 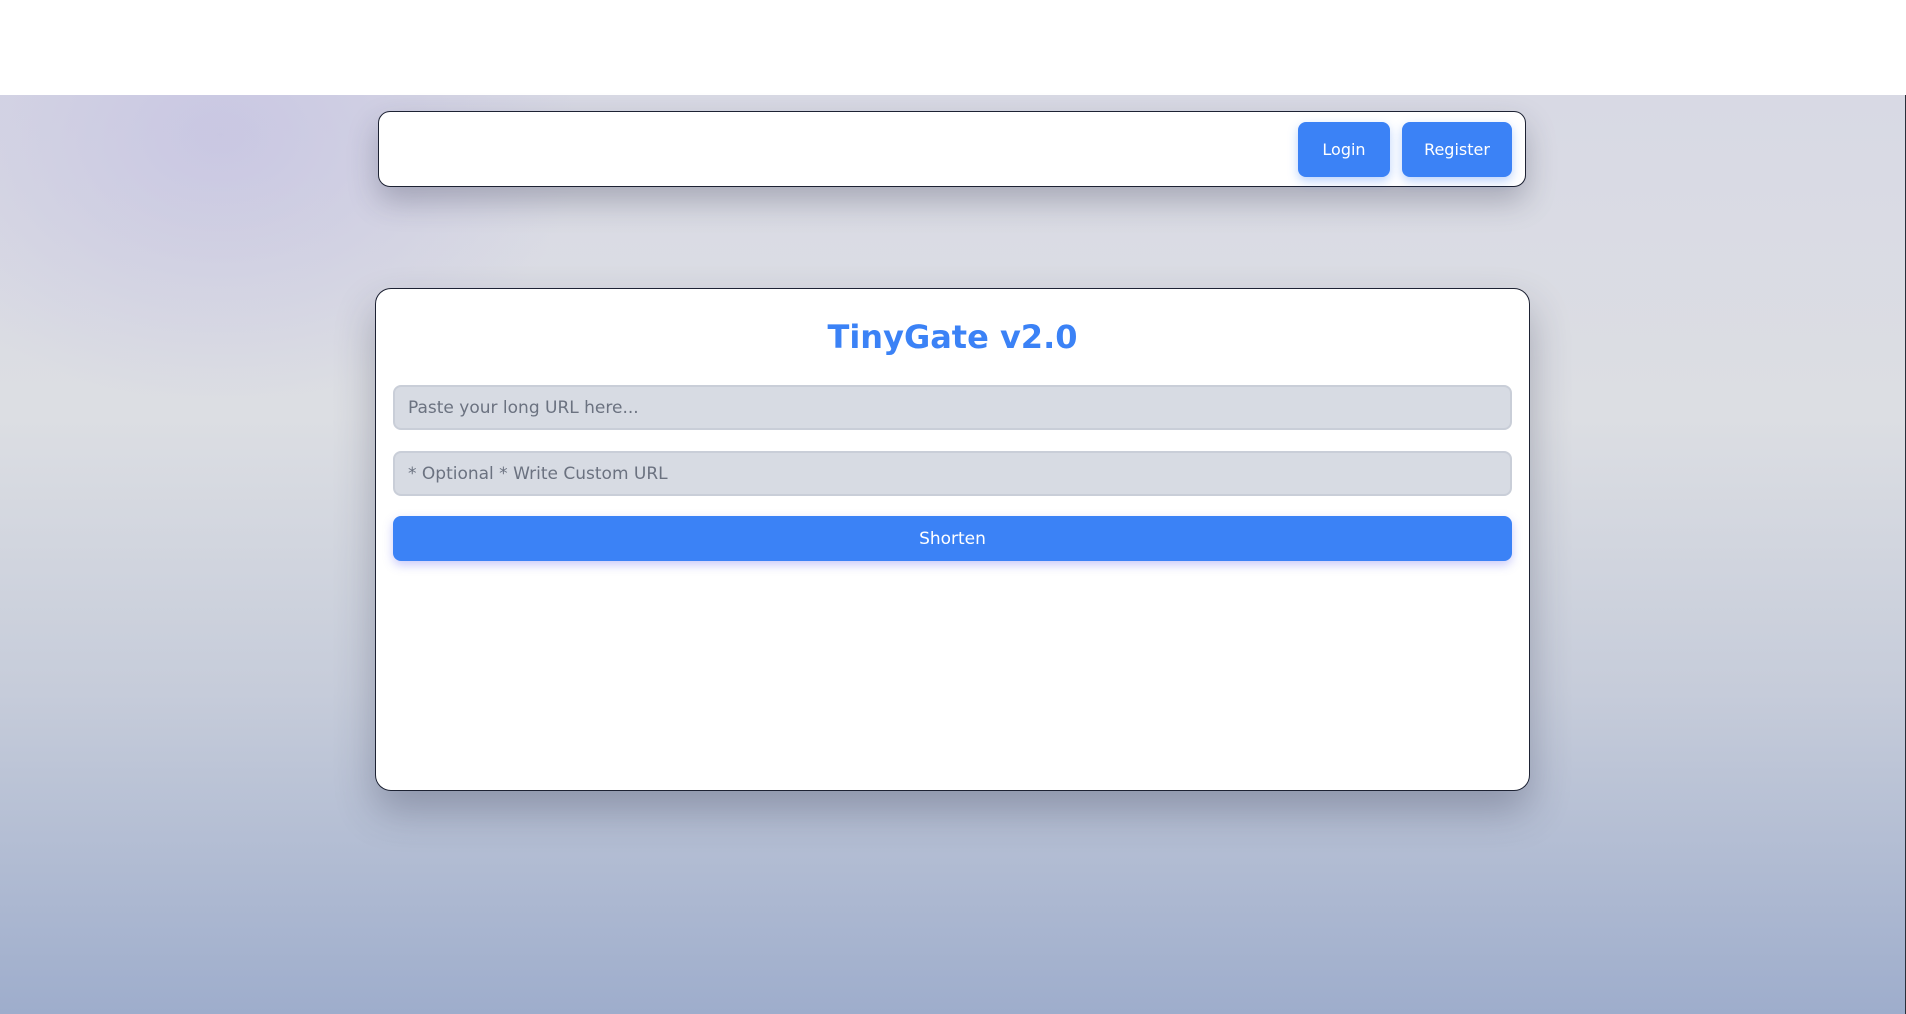 I want to click on top-blank-area, so click(x=953, y=47).